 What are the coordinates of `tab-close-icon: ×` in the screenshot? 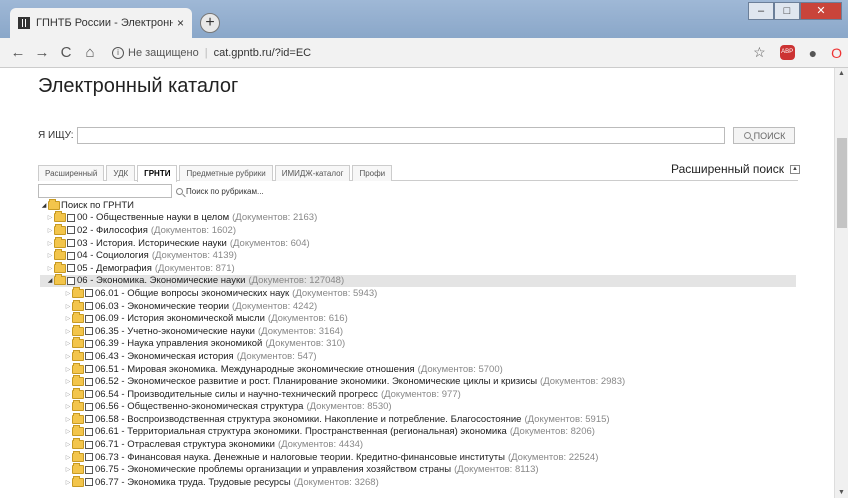 It's located at (180, 23).